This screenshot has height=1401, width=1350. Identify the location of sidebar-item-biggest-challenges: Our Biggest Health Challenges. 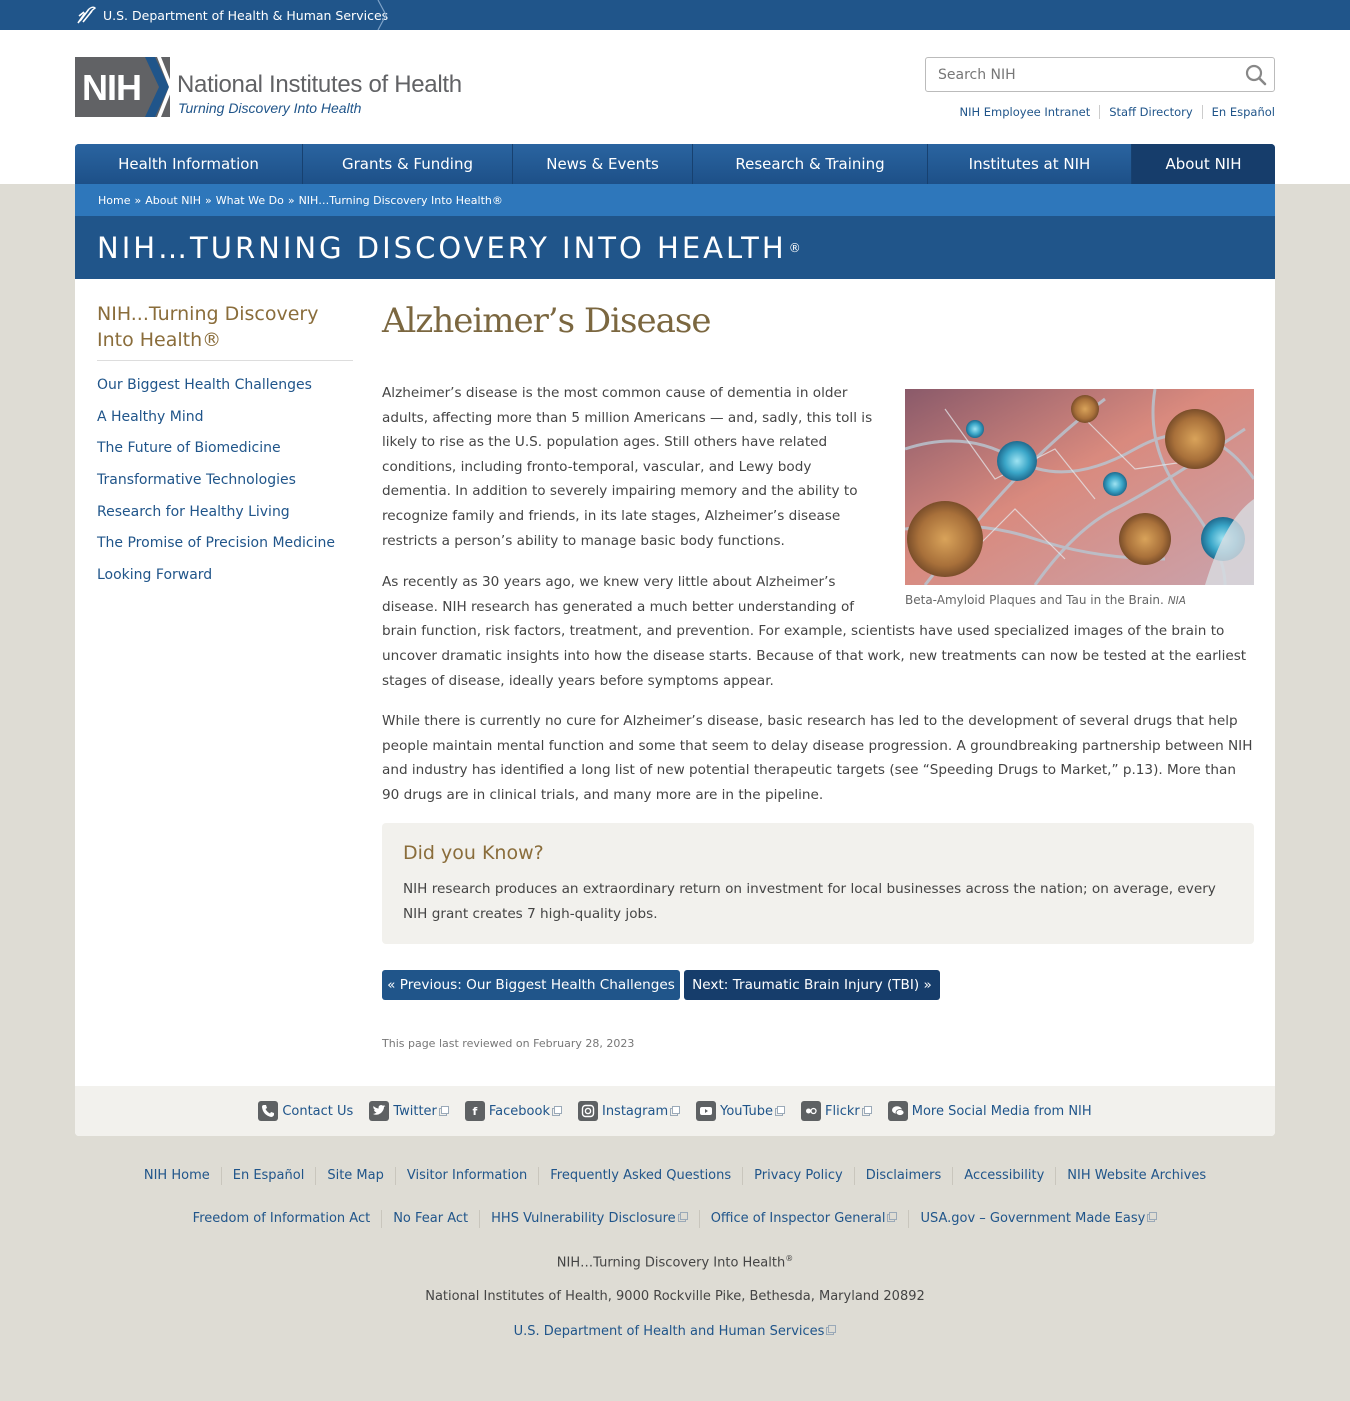
(225, 391).